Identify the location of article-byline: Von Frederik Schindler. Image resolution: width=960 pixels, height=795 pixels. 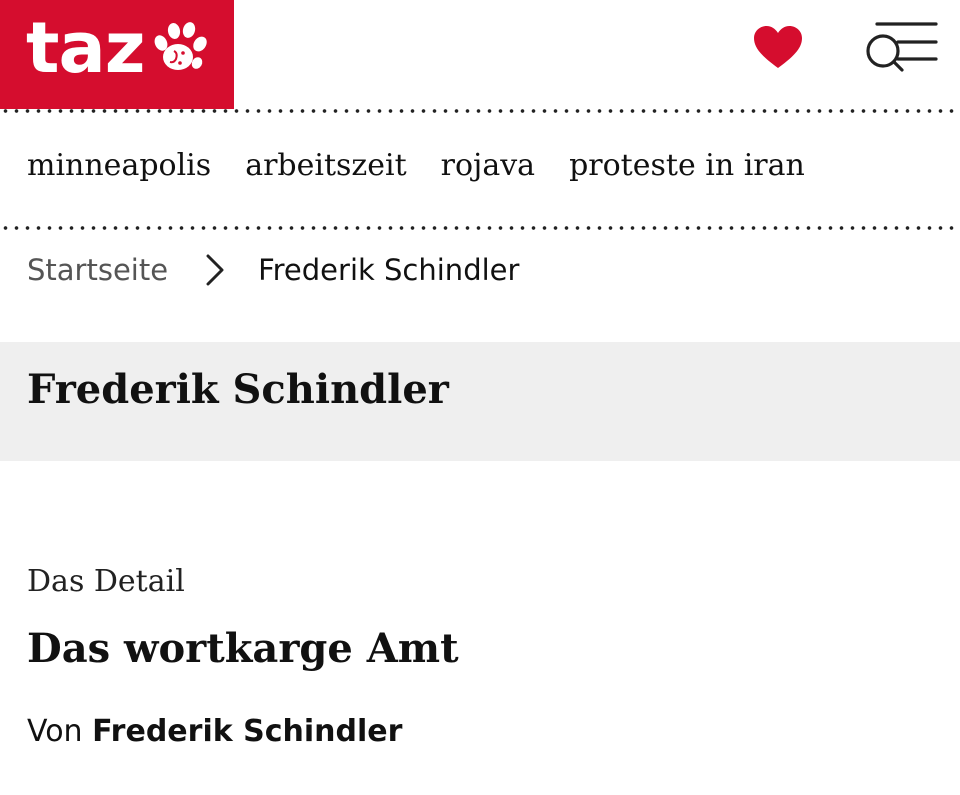
(477, 732).